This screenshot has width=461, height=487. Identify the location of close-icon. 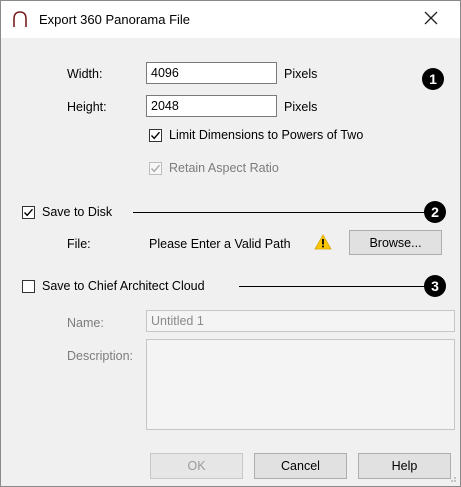
(431, 19).